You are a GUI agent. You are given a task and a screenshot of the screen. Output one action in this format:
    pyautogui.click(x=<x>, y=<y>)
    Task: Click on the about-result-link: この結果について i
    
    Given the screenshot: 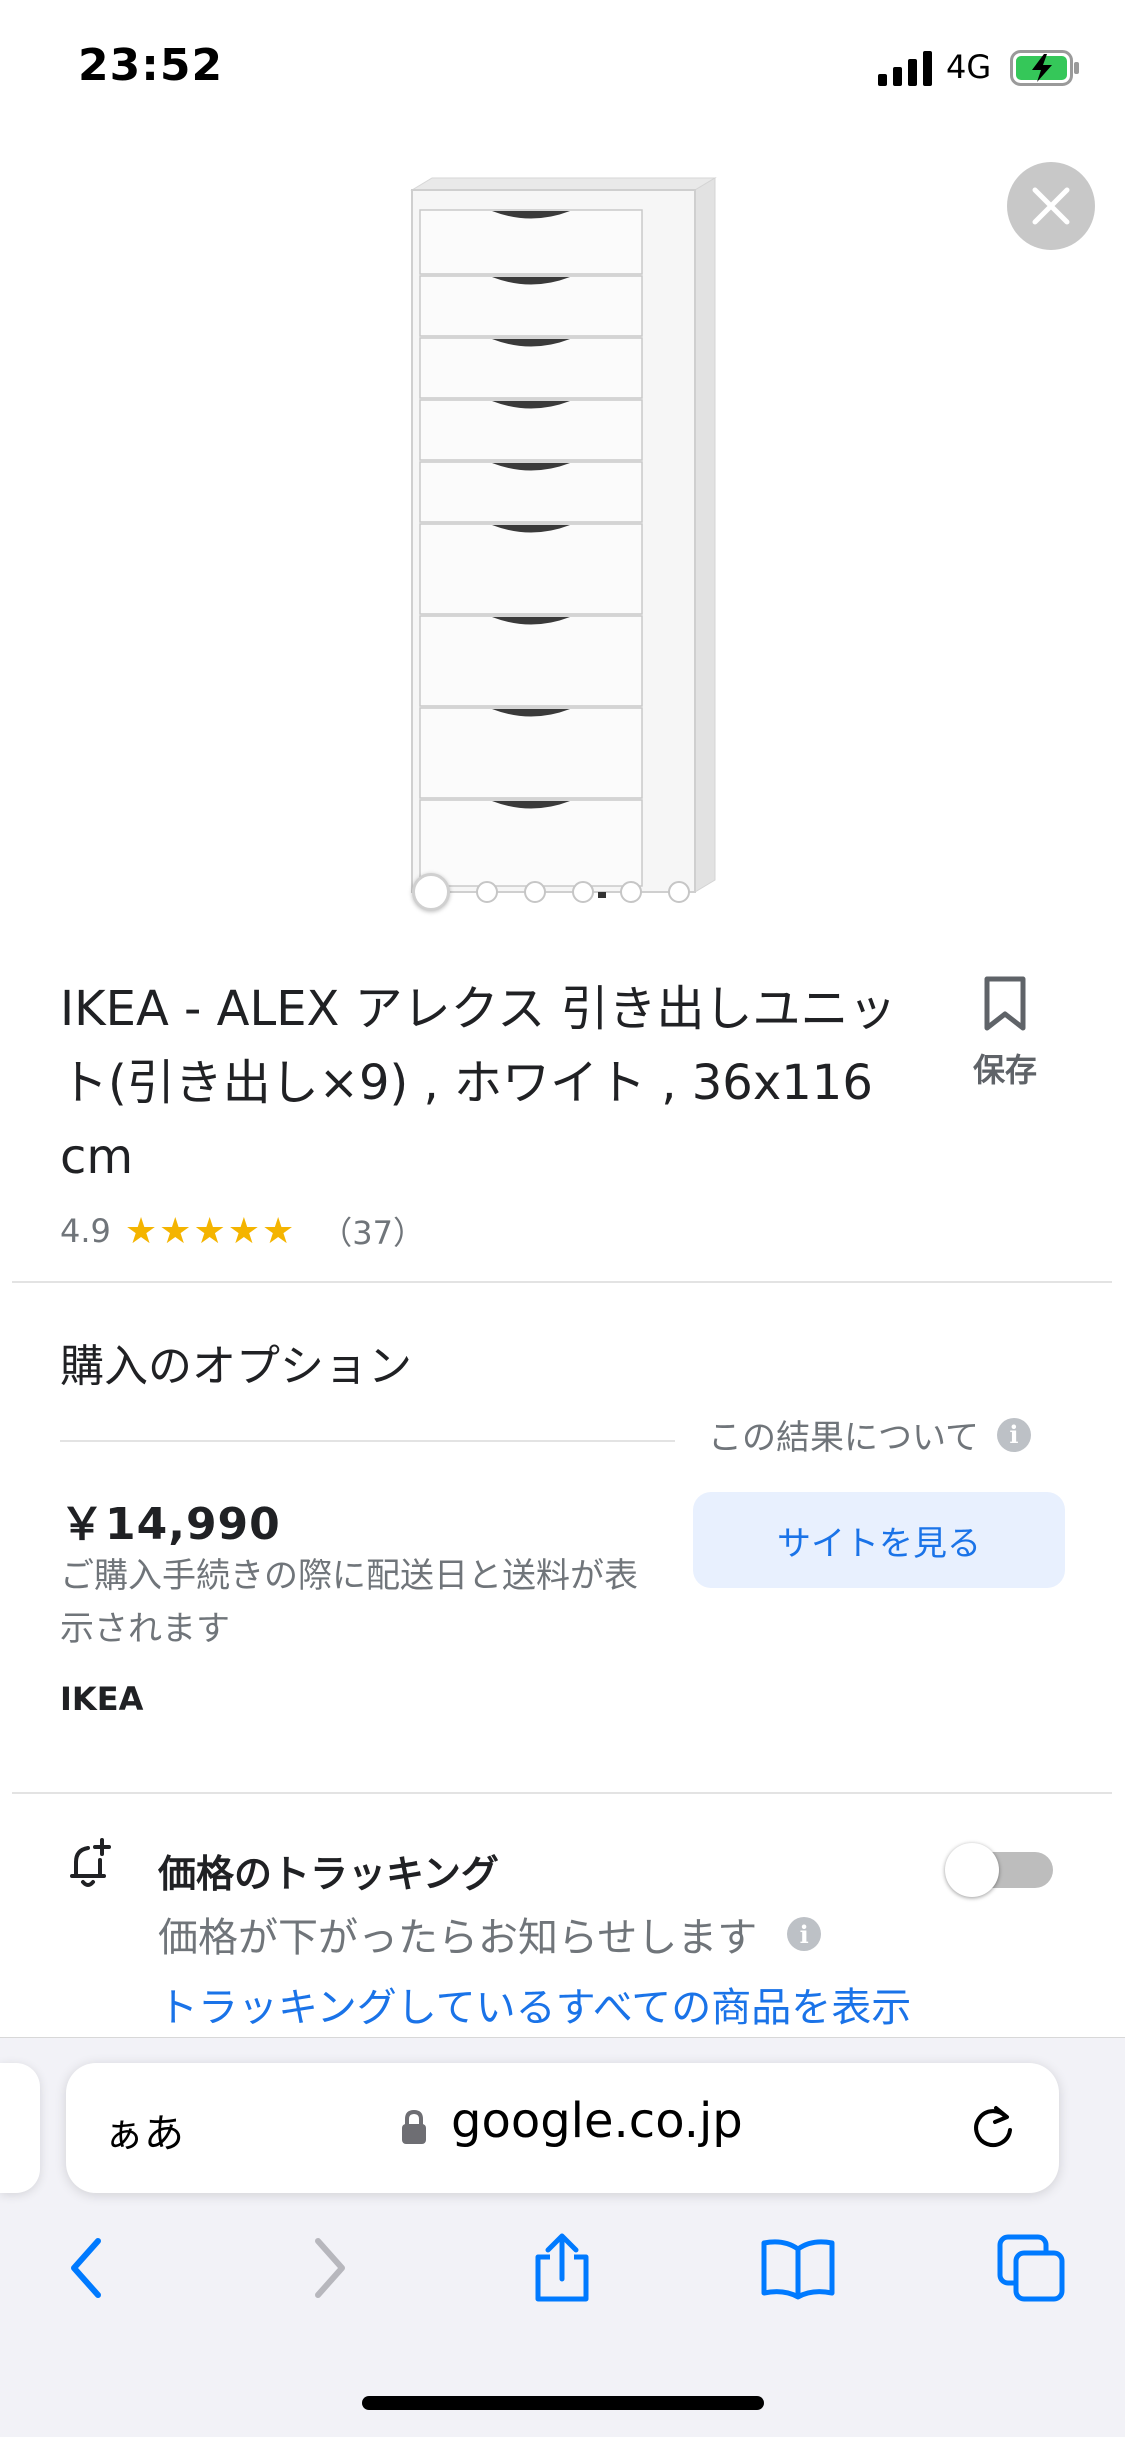 What is the action you would take?
    pyautogui.click(x=869, y=1434)
    